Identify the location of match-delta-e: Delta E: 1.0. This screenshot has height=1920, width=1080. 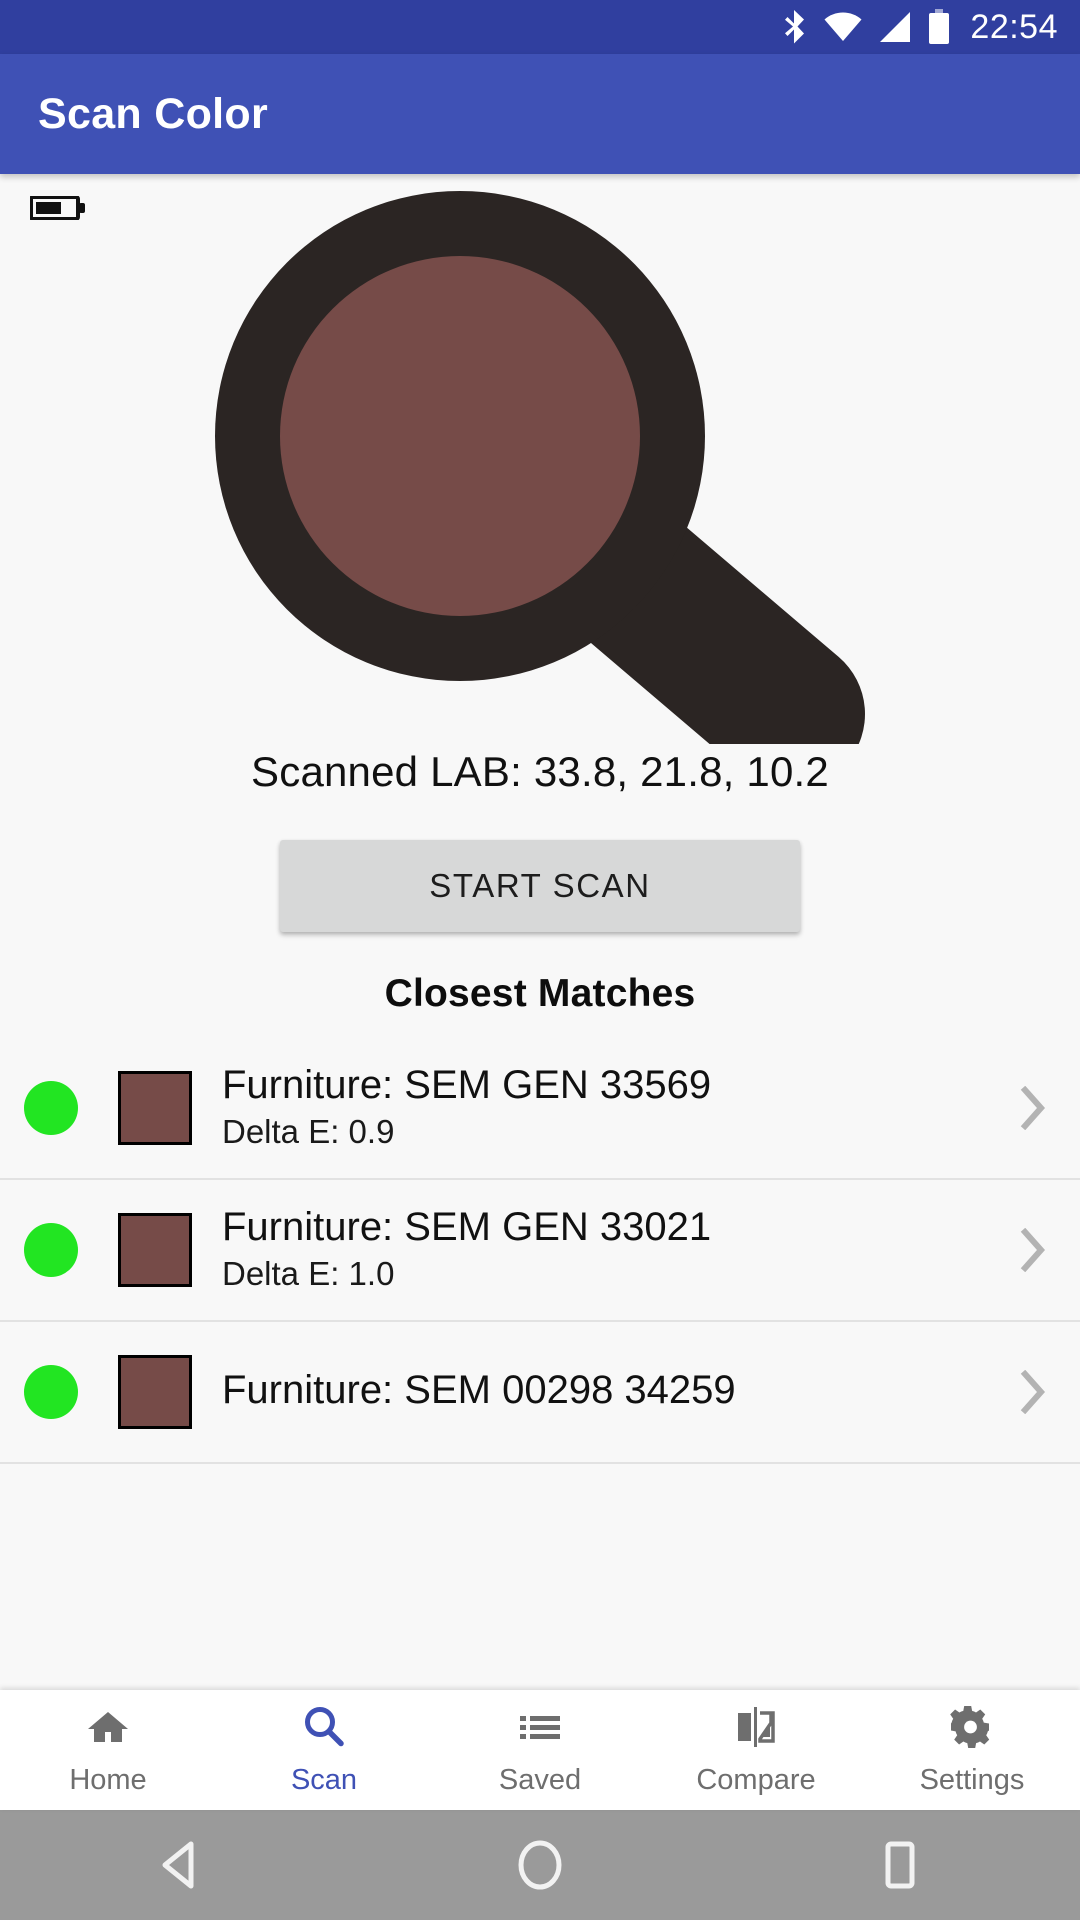
(308, 1274).